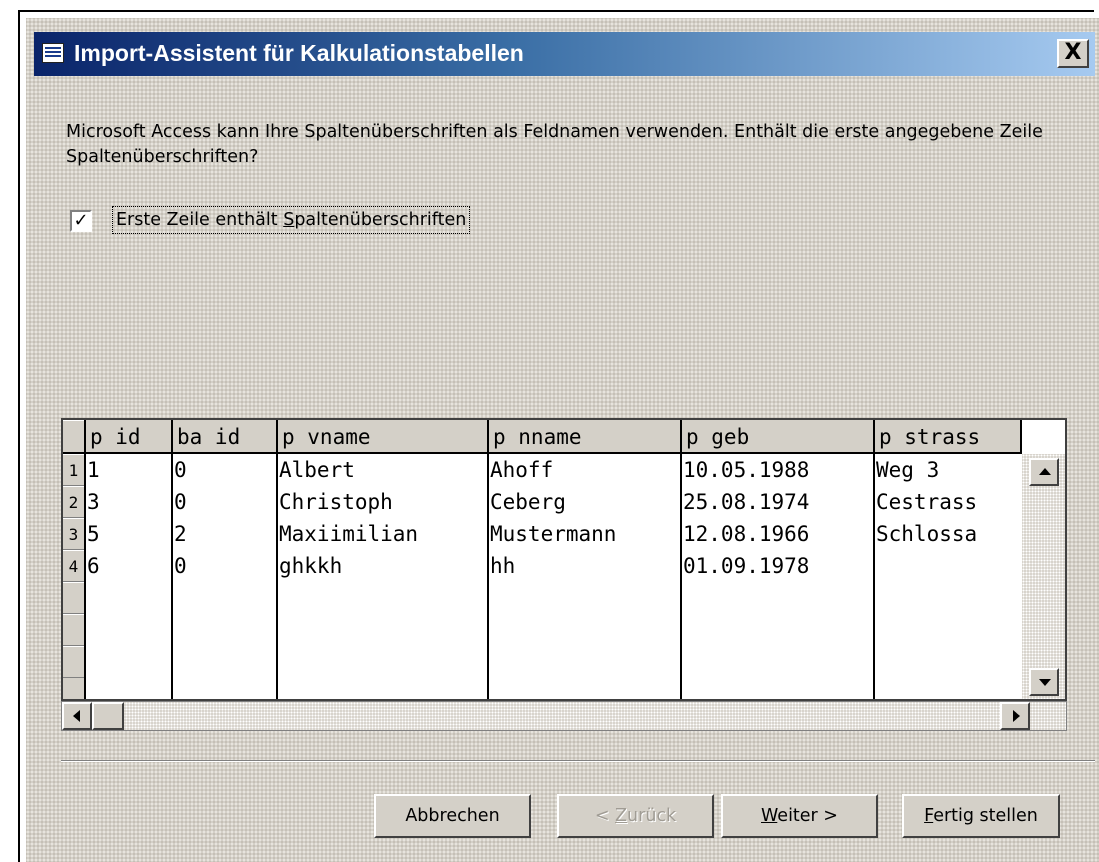 Image resolution: width=1099 pixels, height=862 pixels. I want to click on label-mnemonic: S, so click(289, 220).